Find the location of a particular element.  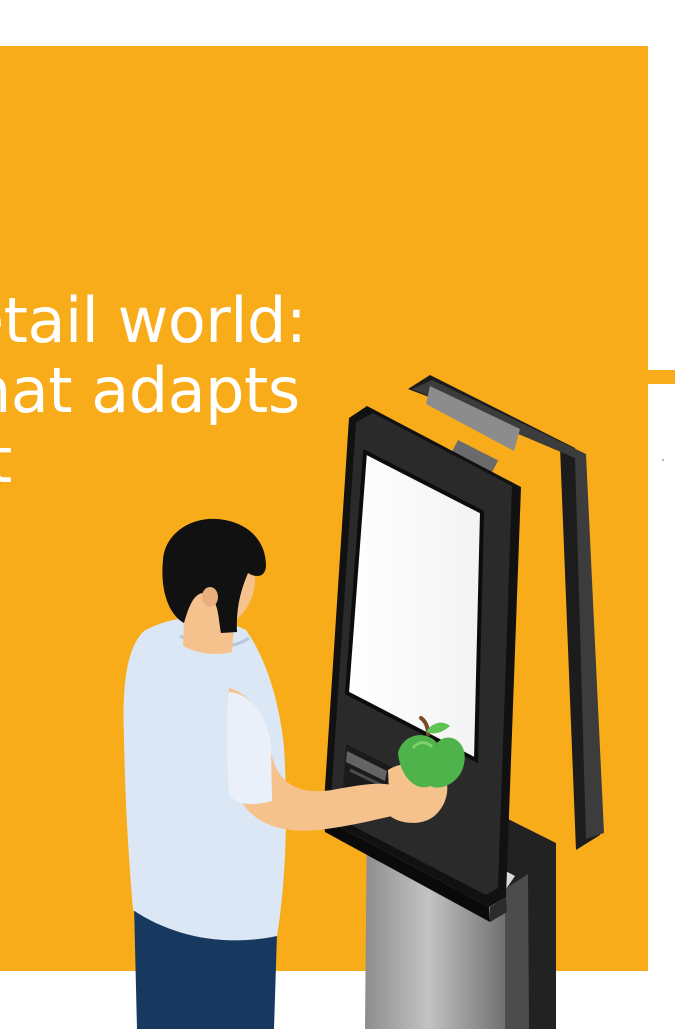

front-kiosk is located at coordinates (422, 664).